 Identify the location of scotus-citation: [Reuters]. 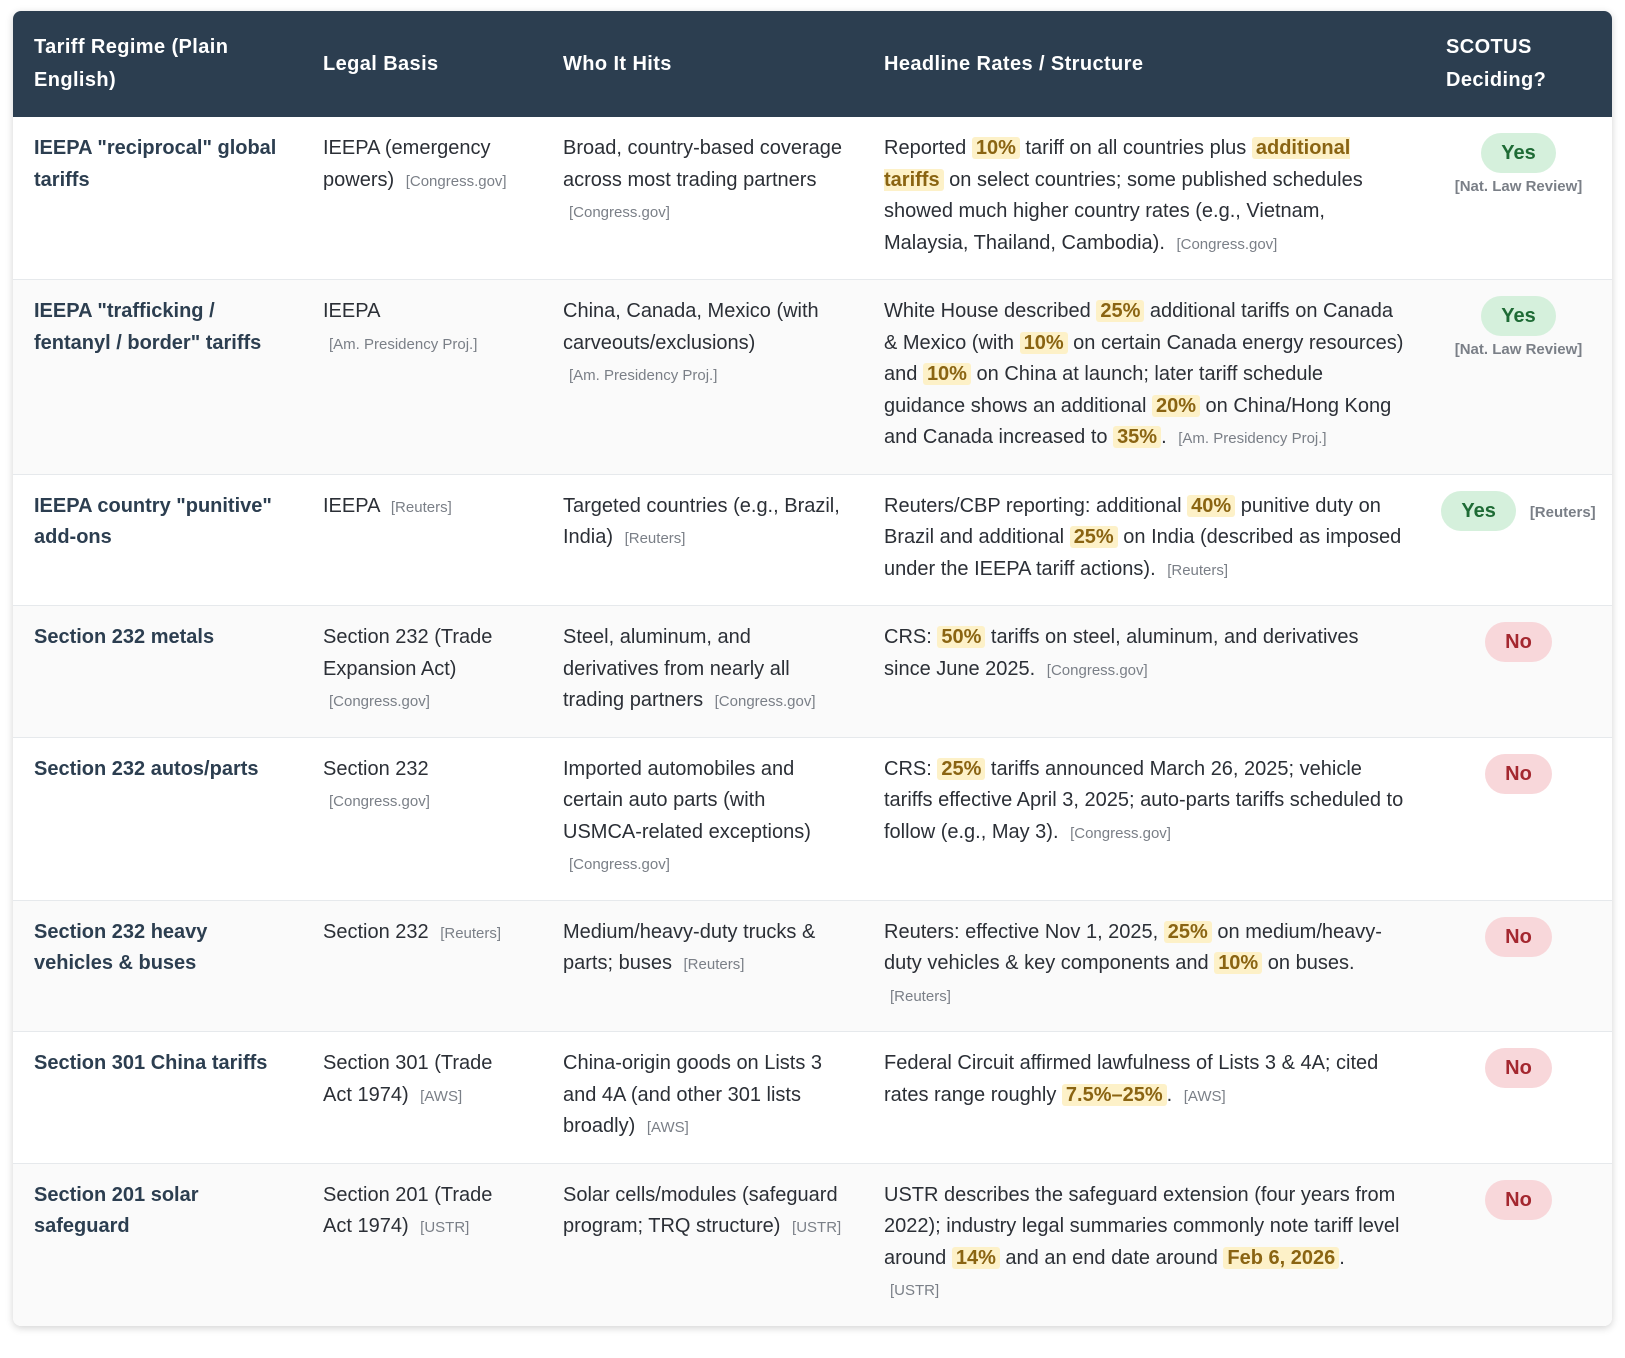
(1562, 512).